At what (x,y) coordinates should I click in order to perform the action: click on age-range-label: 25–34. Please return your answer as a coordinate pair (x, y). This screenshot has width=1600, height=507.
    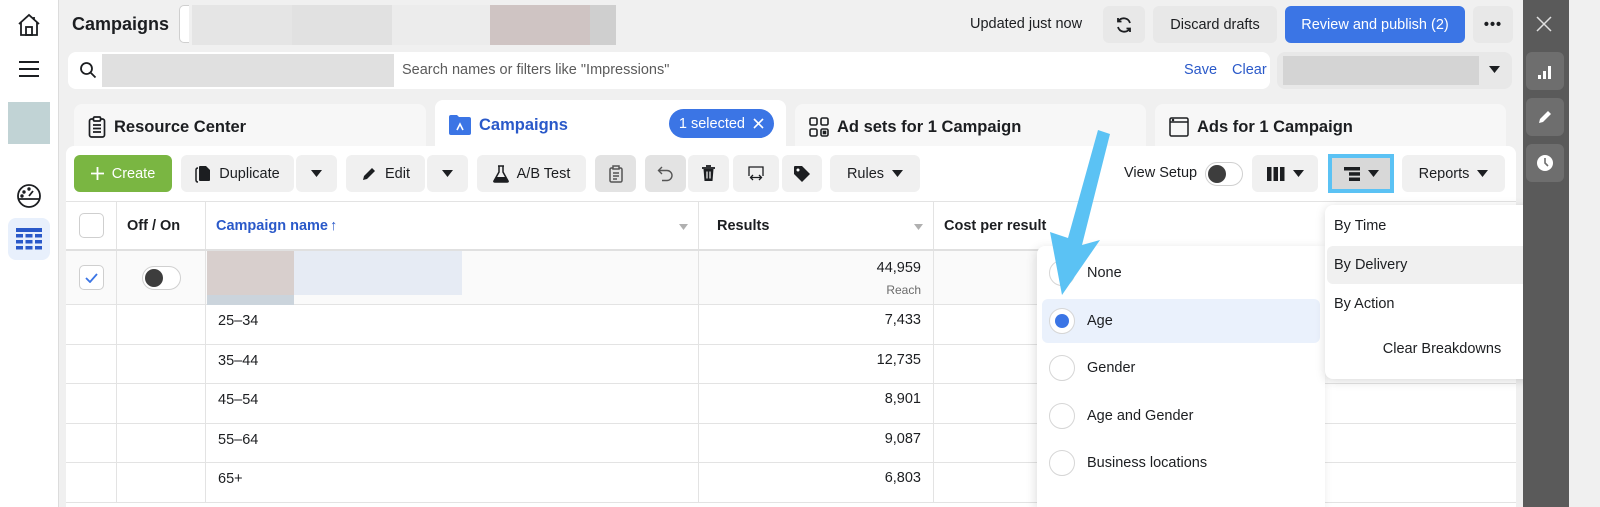
    Looking at the image, I should click on (238, 321).